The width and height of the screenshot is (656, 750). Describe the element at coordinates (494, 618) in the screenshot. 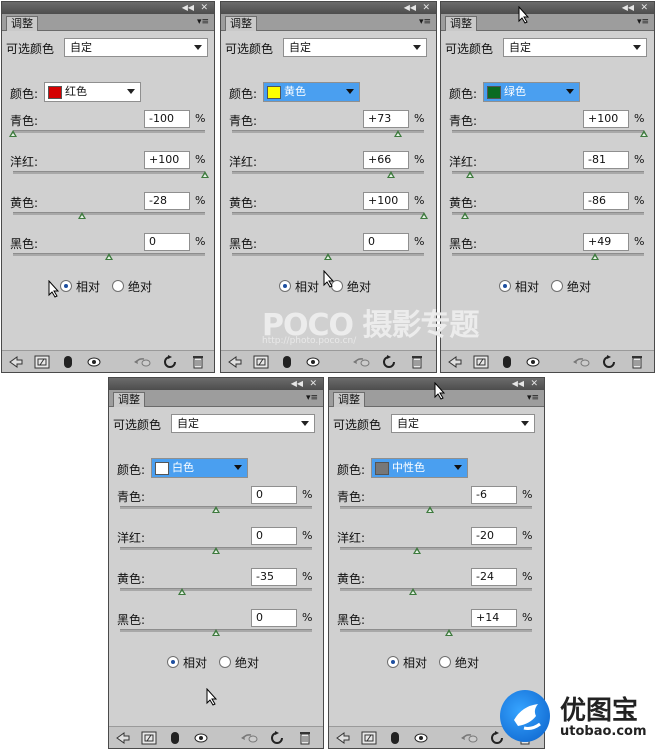

I see `slider-value-input: +14` at that location.